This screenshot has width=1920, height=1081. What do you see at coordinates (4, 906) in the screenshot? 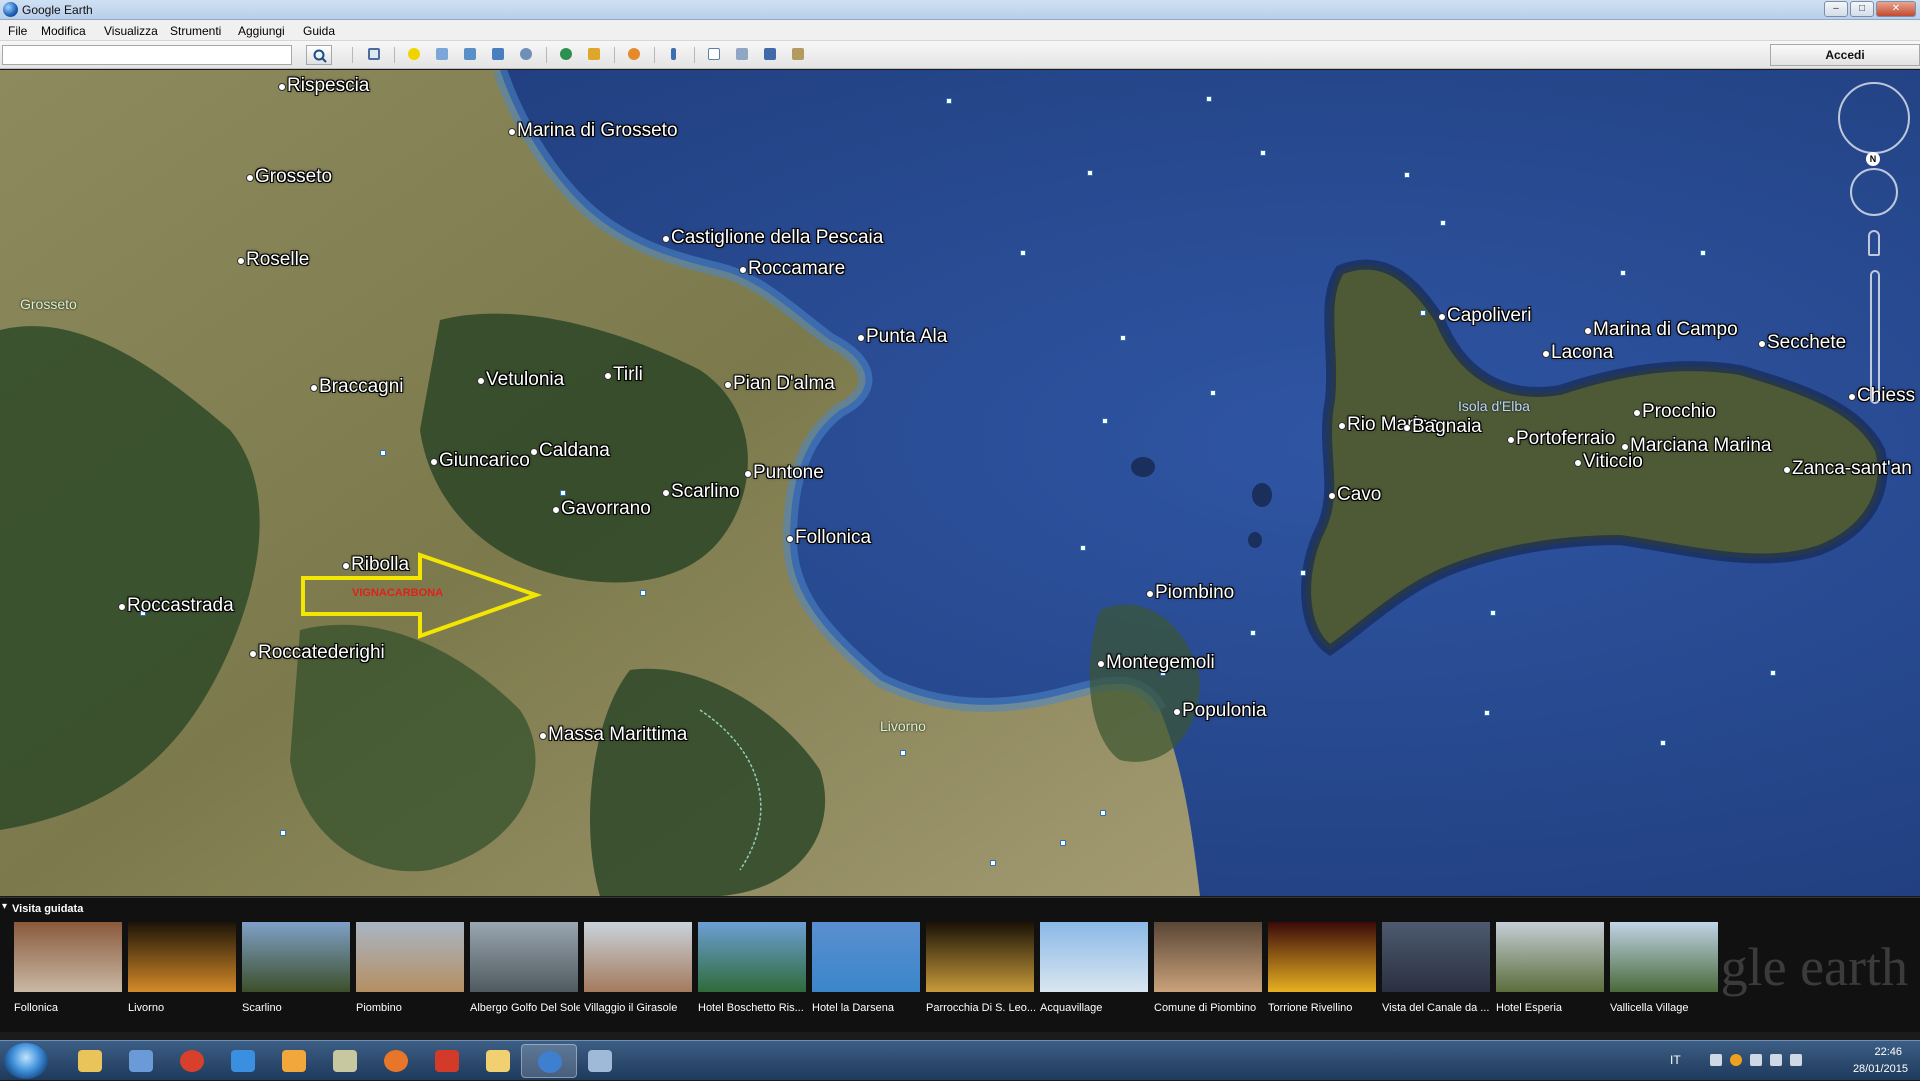
I see `collapse-arrow-icon: ▾` at bounding box center [4, 906].